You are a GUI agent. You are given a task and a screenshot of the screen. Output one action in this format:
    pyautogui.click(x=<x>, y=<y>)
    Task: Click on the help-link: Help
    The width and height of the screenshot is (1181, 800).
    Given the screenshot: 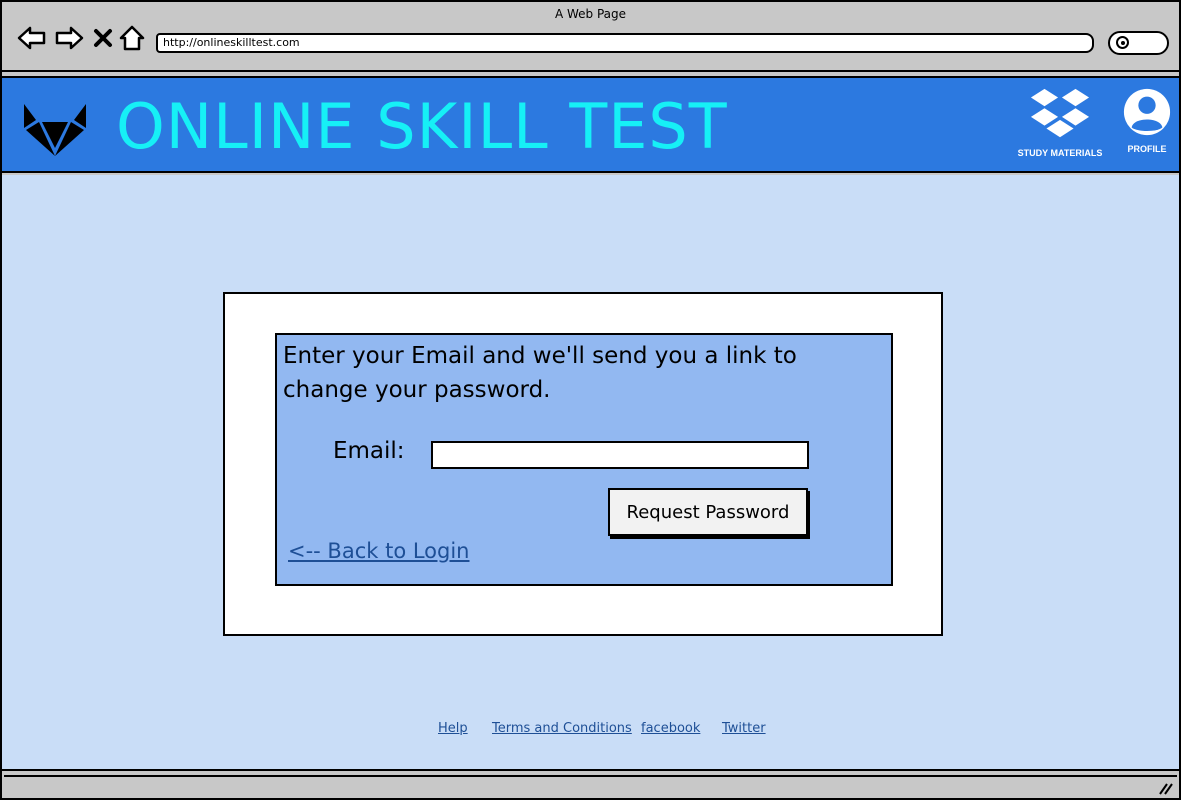 What is the action you would take?
    pyautogui.click(x=453, y=728)
    